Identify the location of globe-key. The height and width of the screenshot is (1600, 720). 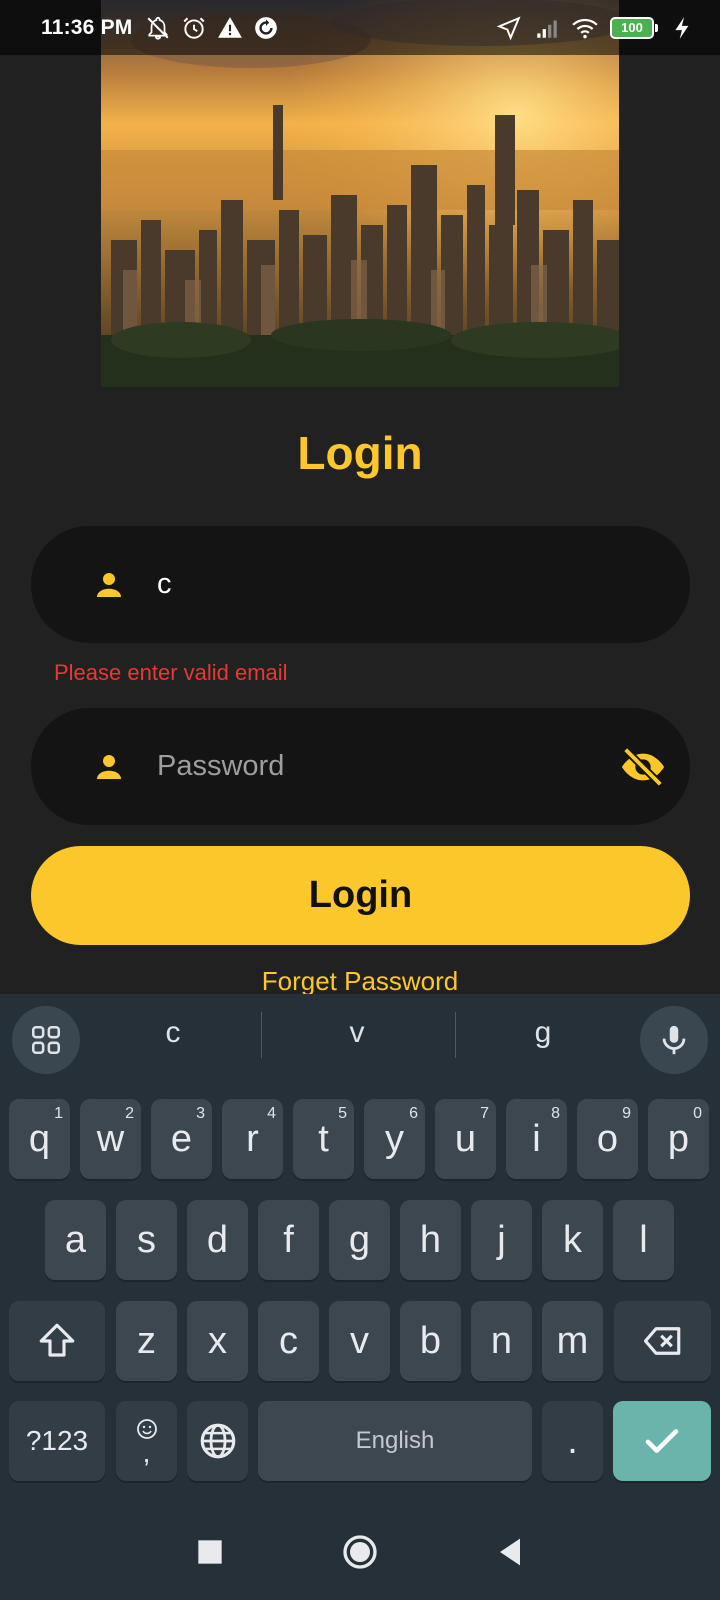
(217, 1441).